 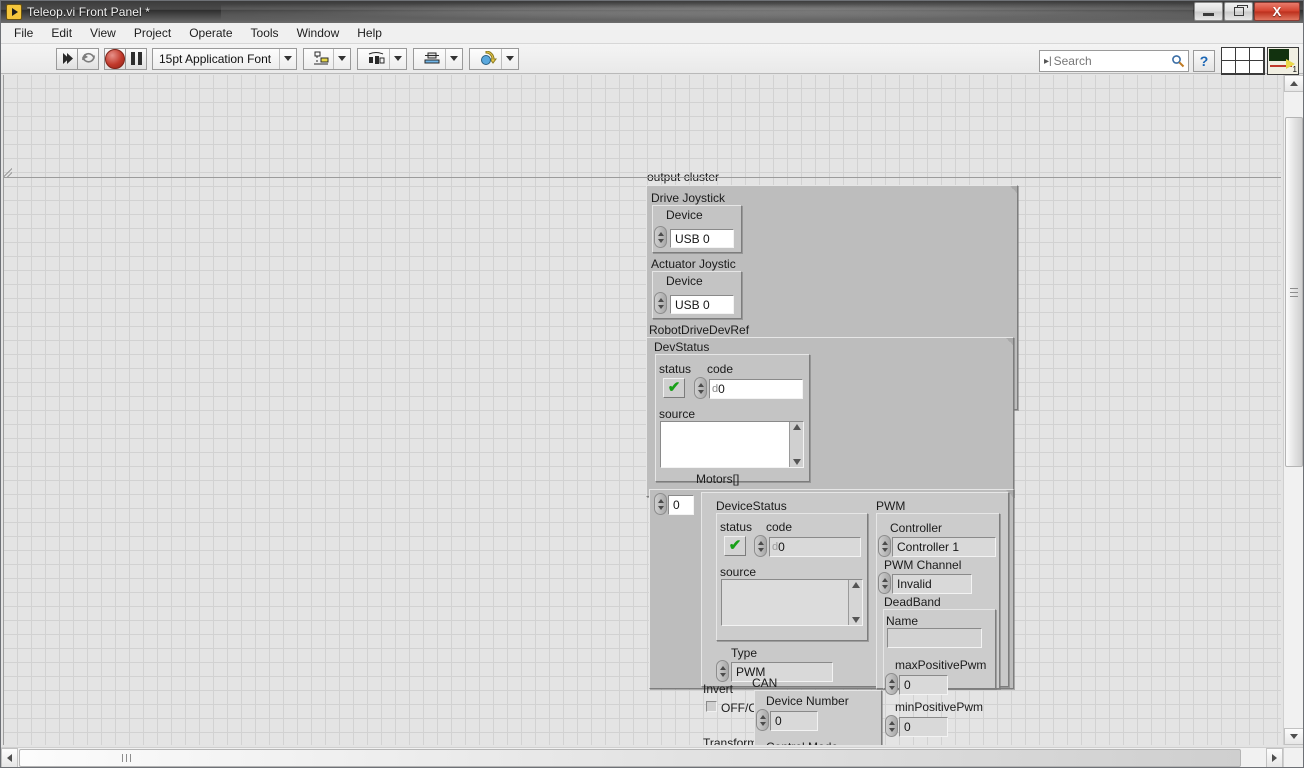 What do you see at coordinates (815, 547) in the screenshot?
I see `device-status-code-value: d 0` at bounding box center [815, 547].